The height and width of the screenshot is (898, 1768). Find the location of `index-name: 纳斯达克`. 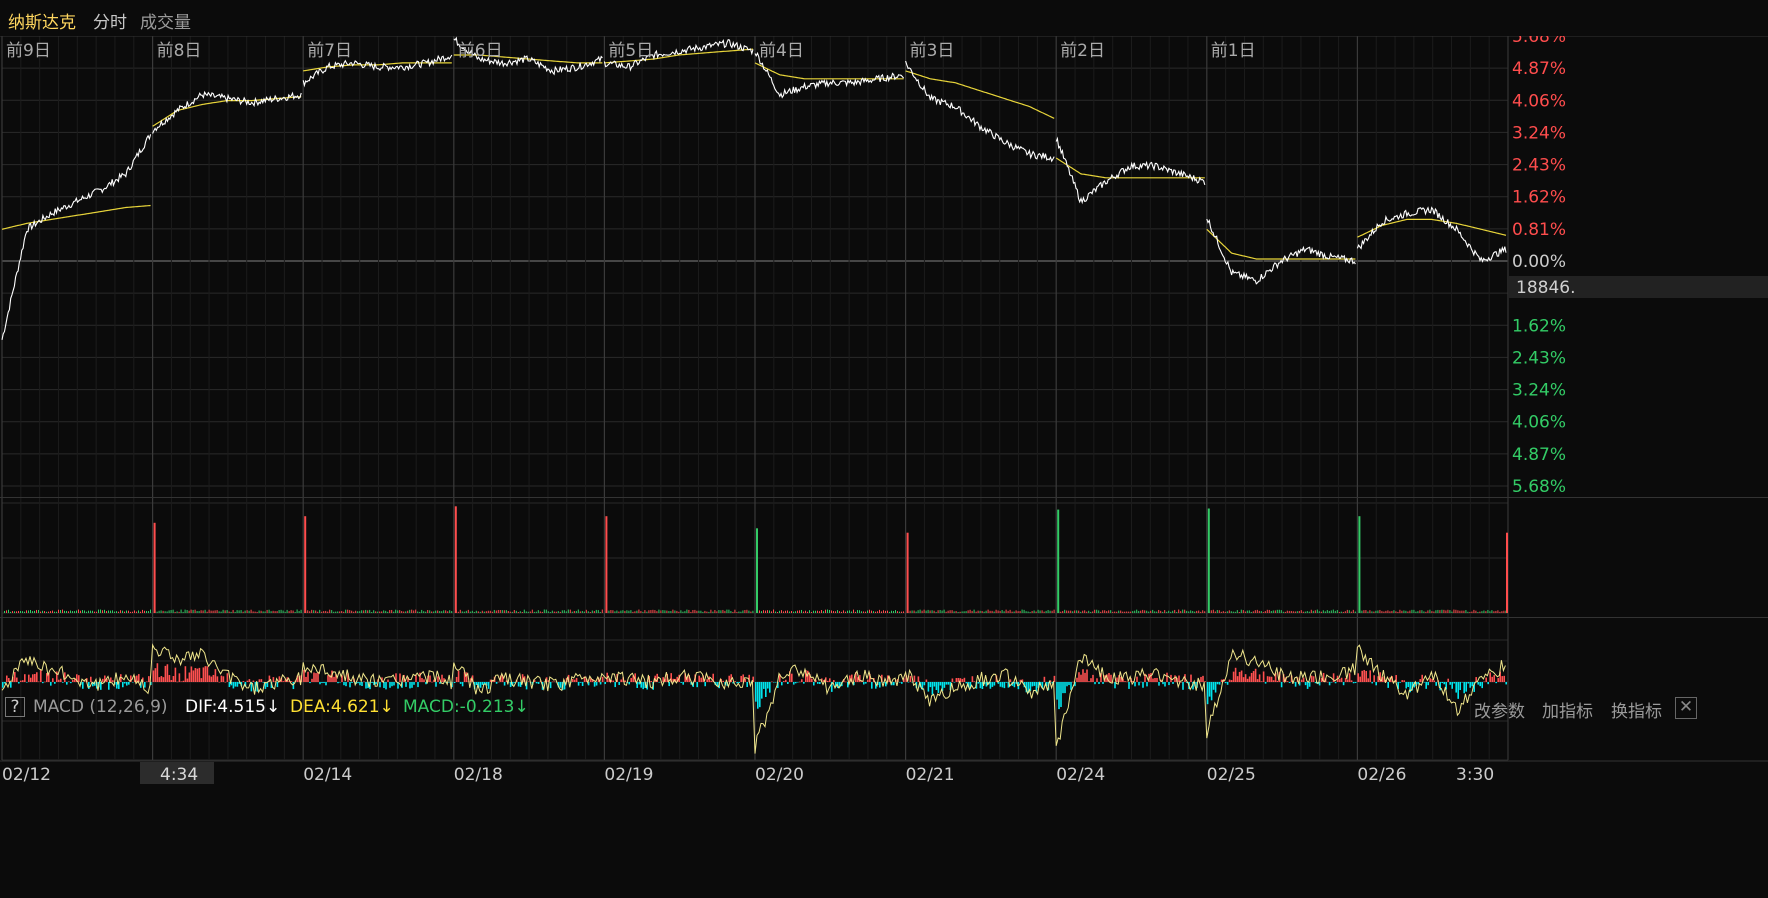

index-name: 纳斯达克 is located at coordinates (42, 20).